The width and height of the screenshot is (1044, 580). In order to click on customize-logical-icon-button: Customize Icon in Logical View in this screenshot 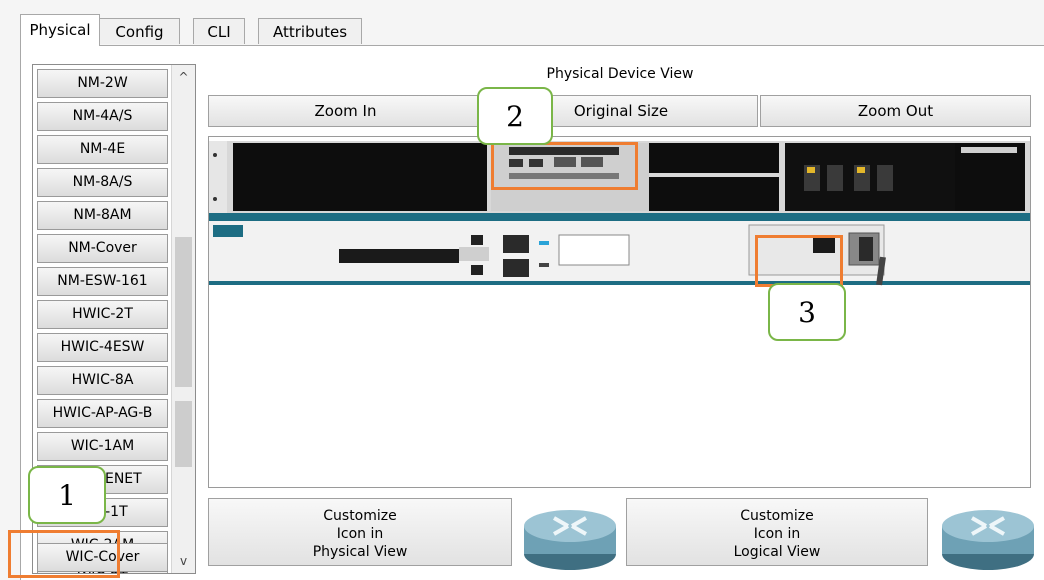, I will do `click(777, 532)`.